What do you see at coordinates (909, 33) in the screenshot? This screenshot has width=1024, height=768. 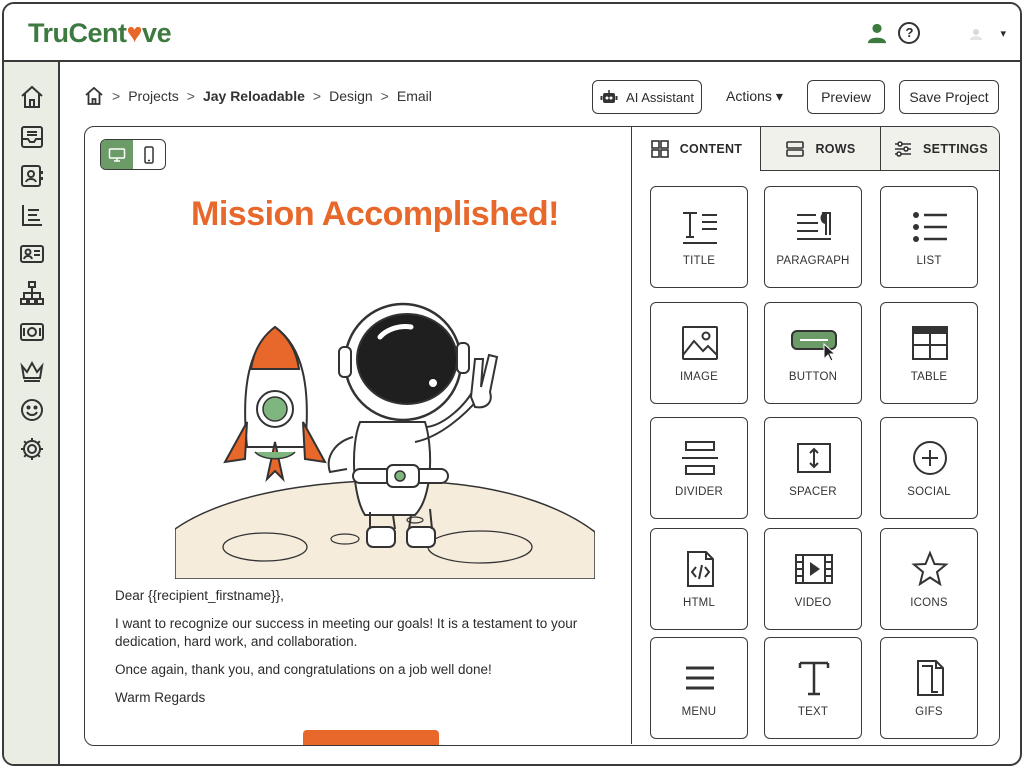 I see `help-icon: ?` at bounding box center [909, 33].